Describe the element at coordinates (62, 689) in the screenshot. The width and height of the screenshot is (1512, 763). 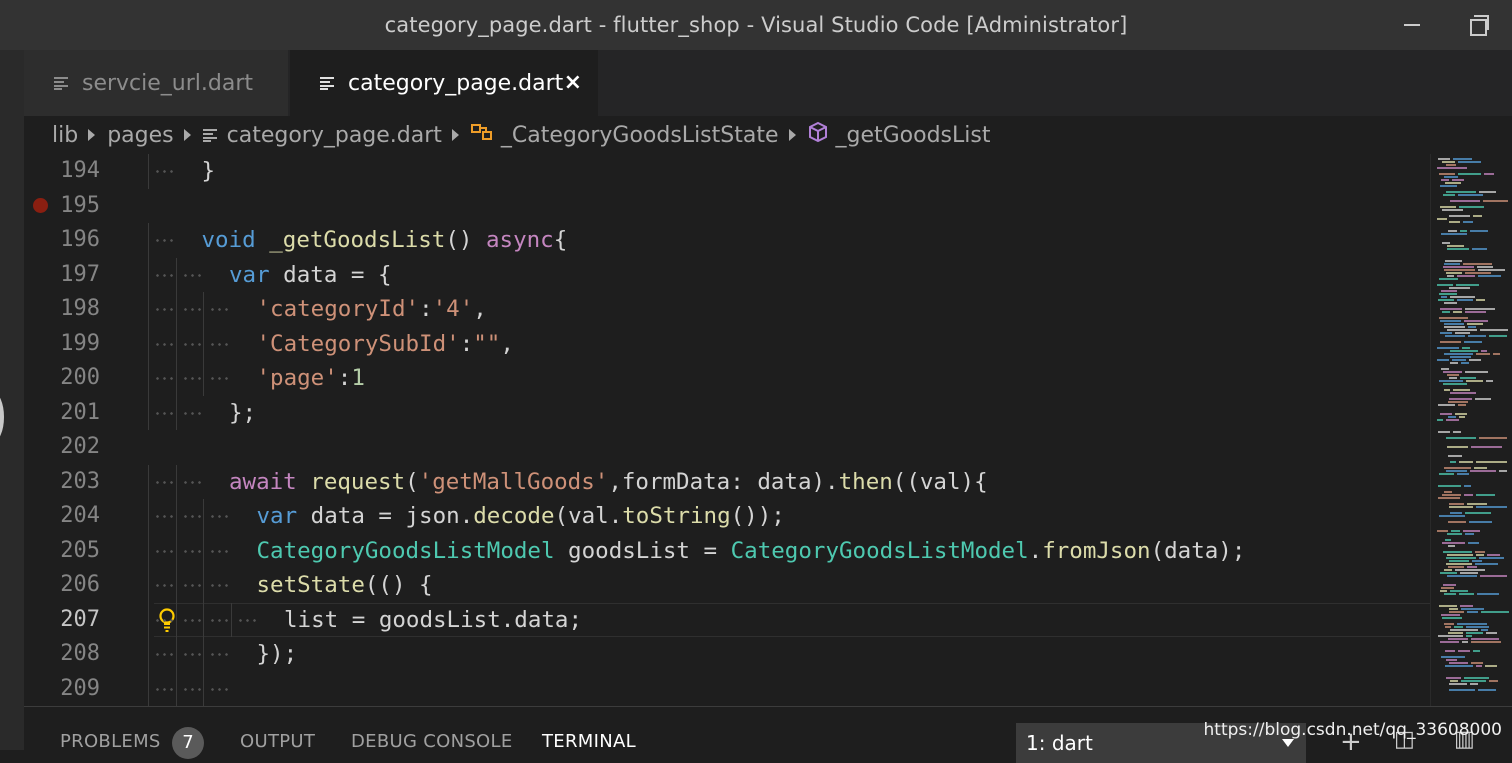
I see `line-number: 209` at that location.